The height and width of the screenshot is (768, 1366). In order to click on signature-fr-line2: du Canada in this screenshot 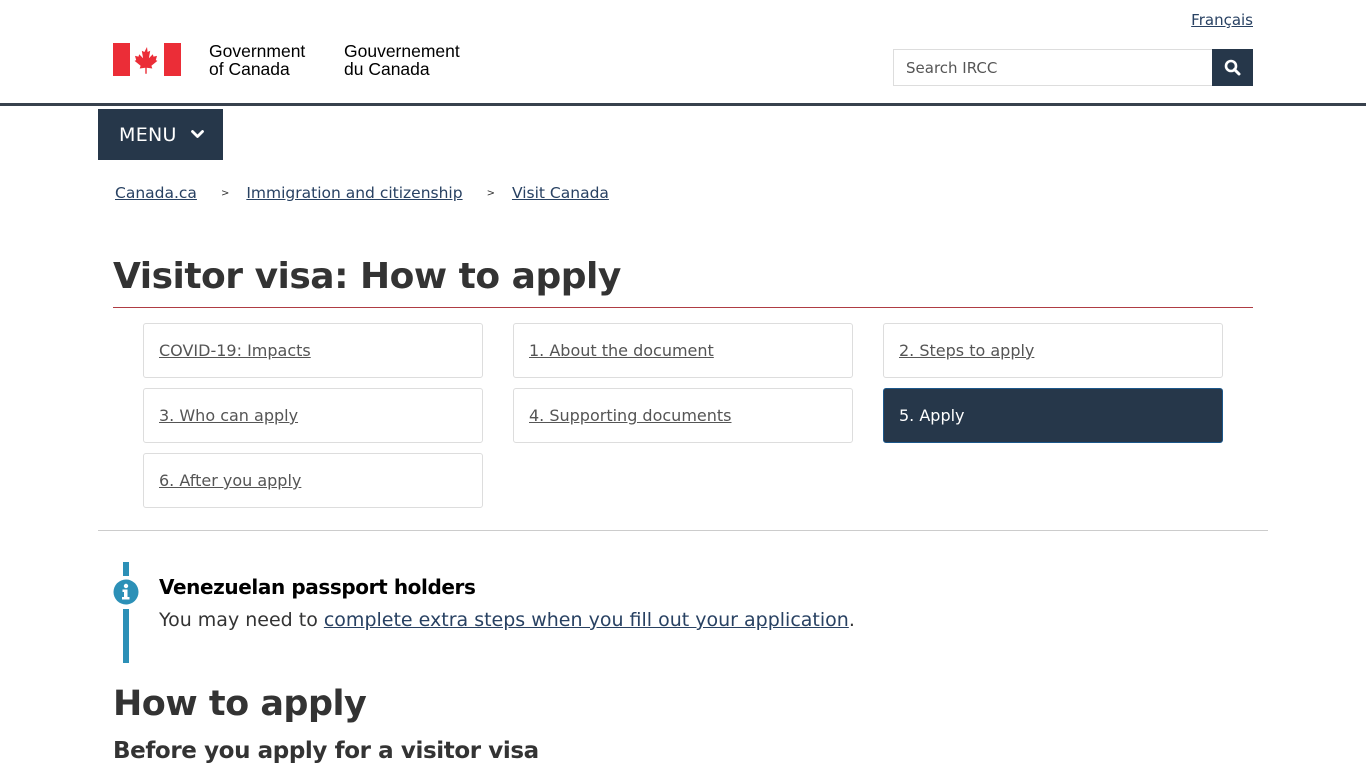, I will do `click(387, 69)`.